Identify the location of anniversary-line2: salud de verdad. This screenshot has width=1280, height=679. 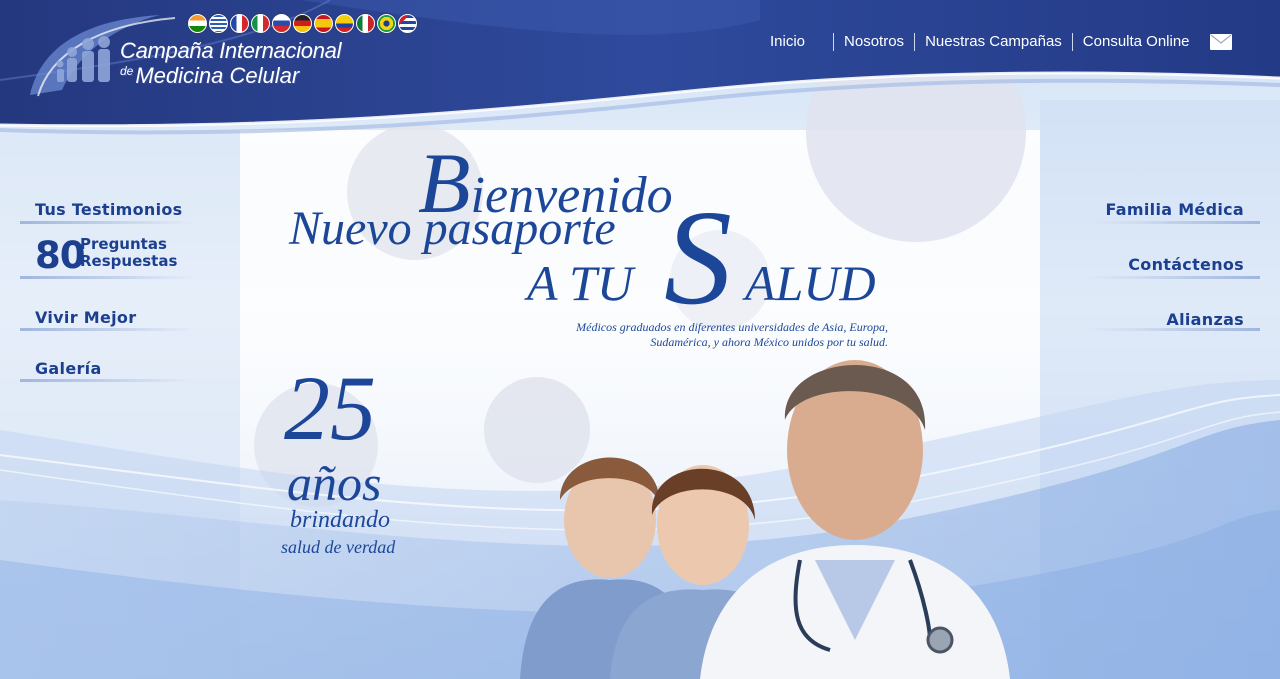
(338, 547).